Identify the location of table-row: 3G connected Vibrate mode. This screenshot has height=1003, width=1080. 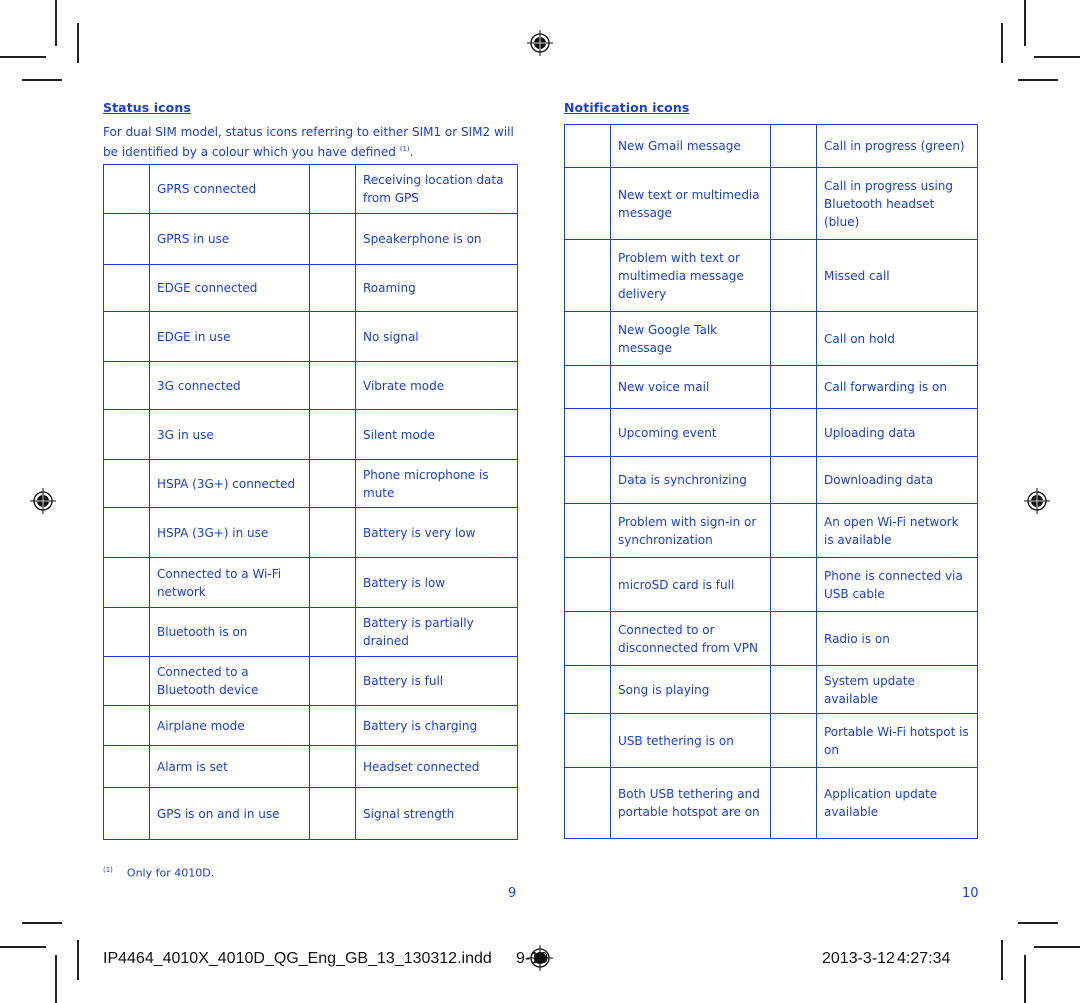
(310, 385).